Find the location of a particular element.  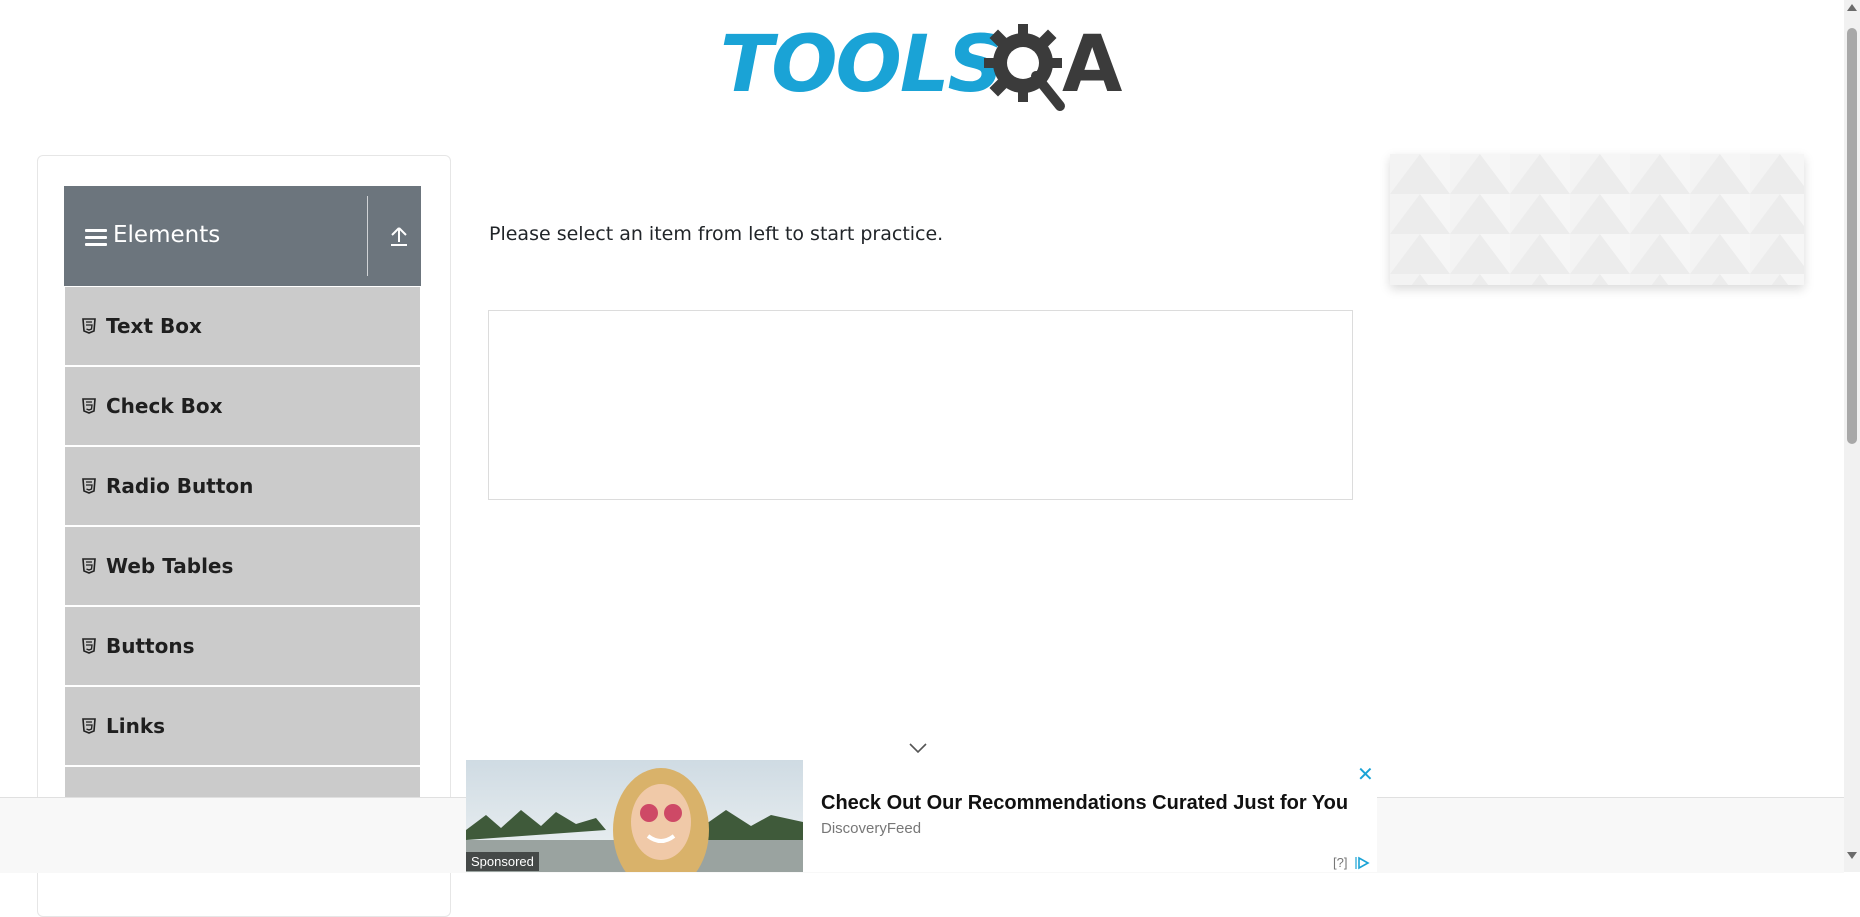

close-icon: ✕ is located at coordinates (1365, 774).